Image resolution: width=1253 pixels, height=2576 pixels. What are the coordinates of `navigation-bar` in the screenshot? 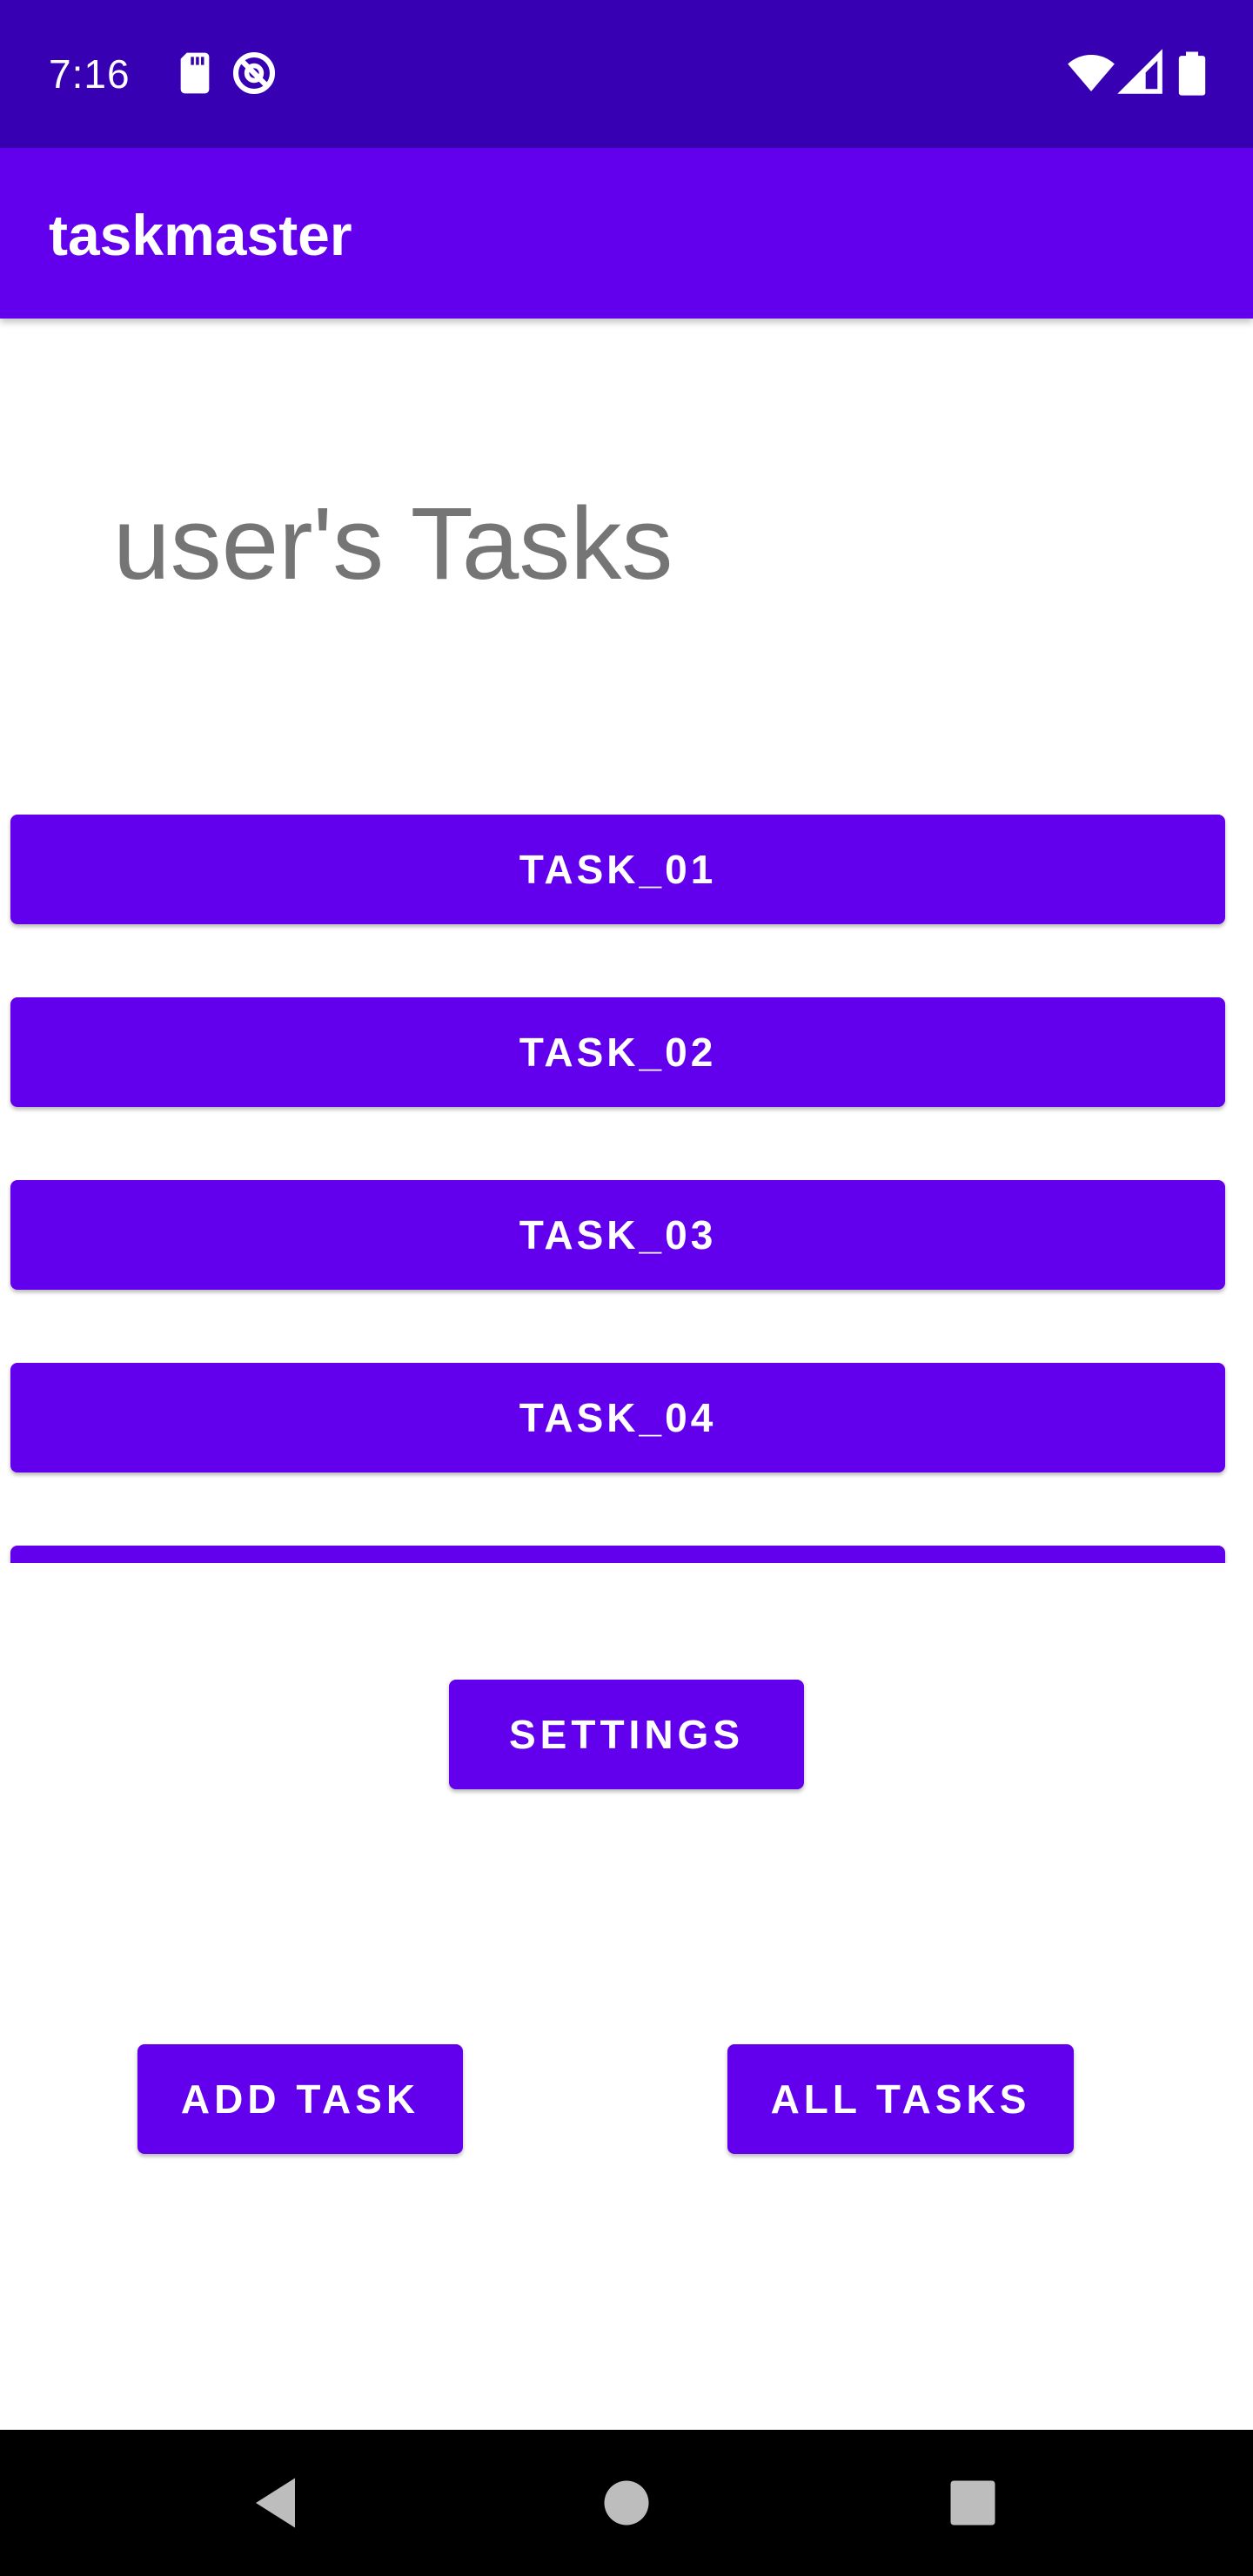 It's located at (626, 2503).